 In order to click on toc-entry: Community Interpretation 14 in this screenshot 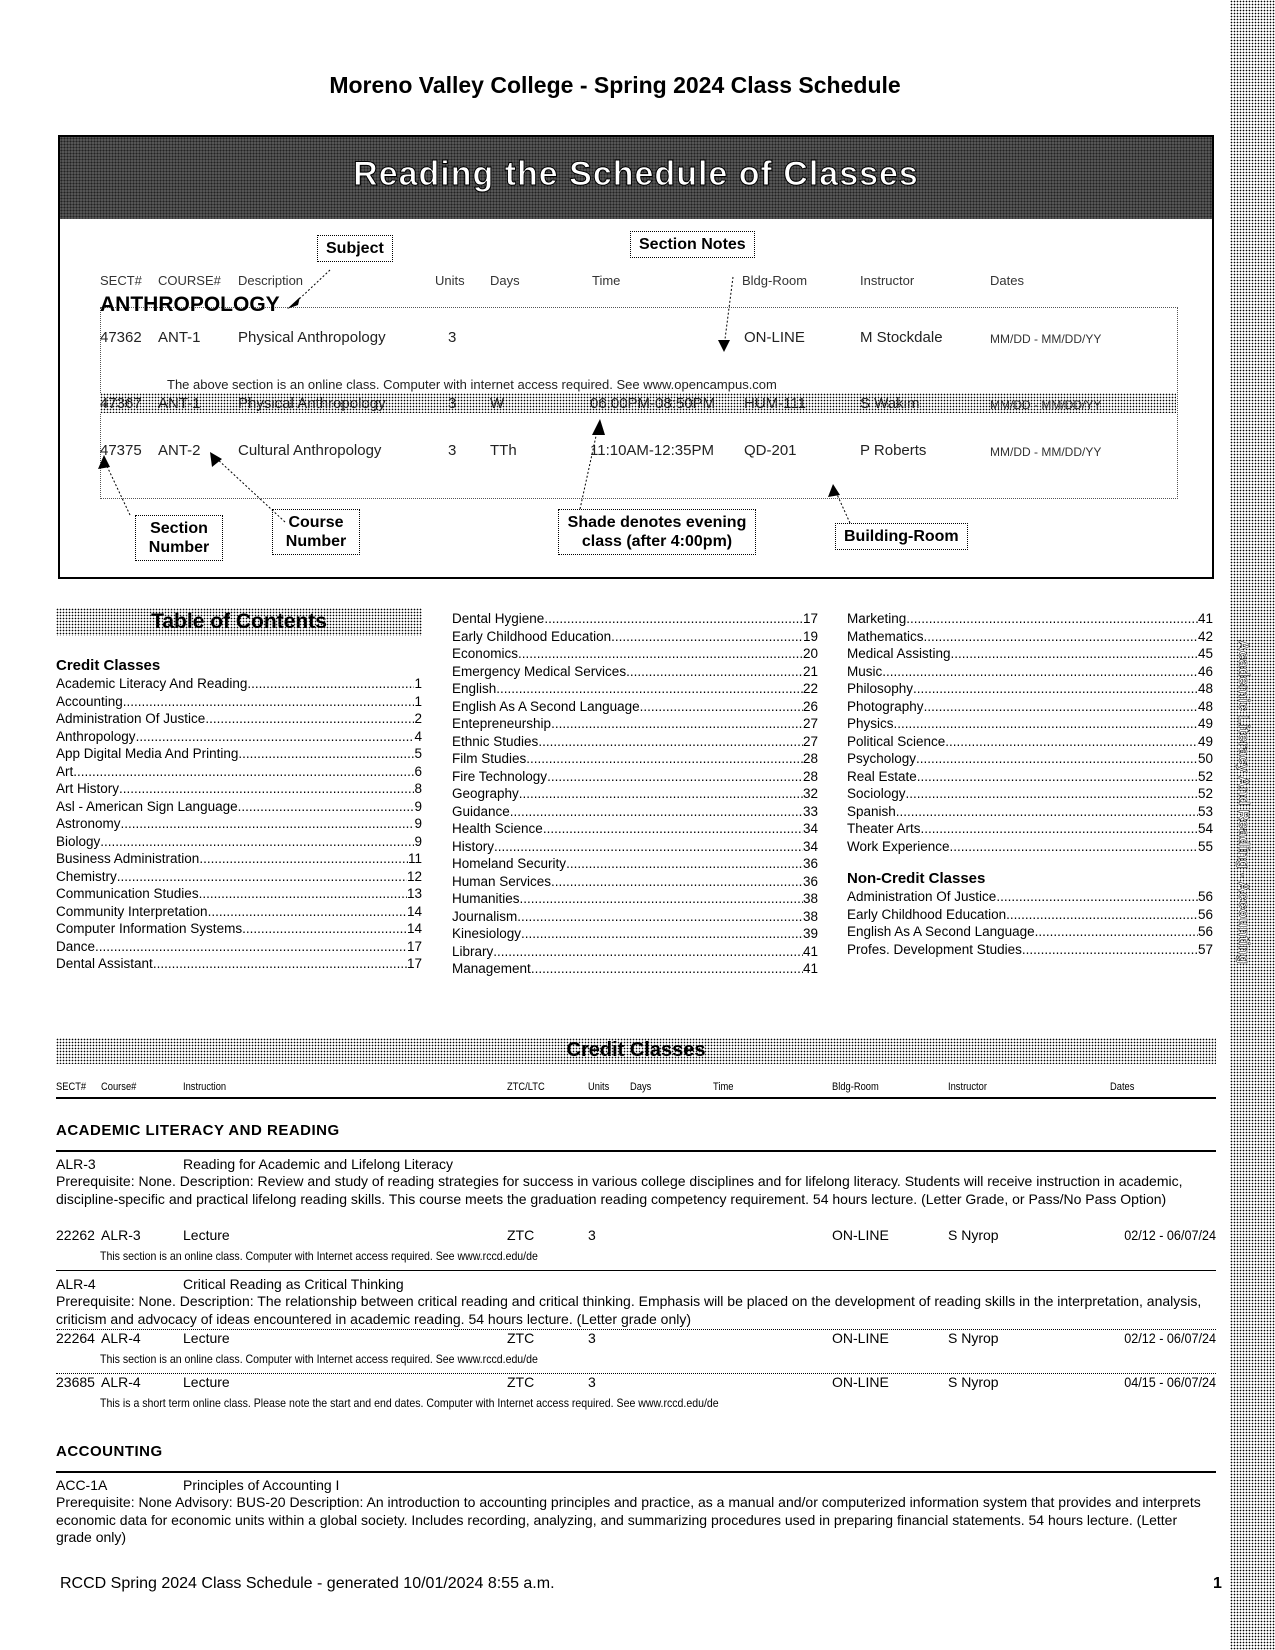, I will do `click(239, 912)`.